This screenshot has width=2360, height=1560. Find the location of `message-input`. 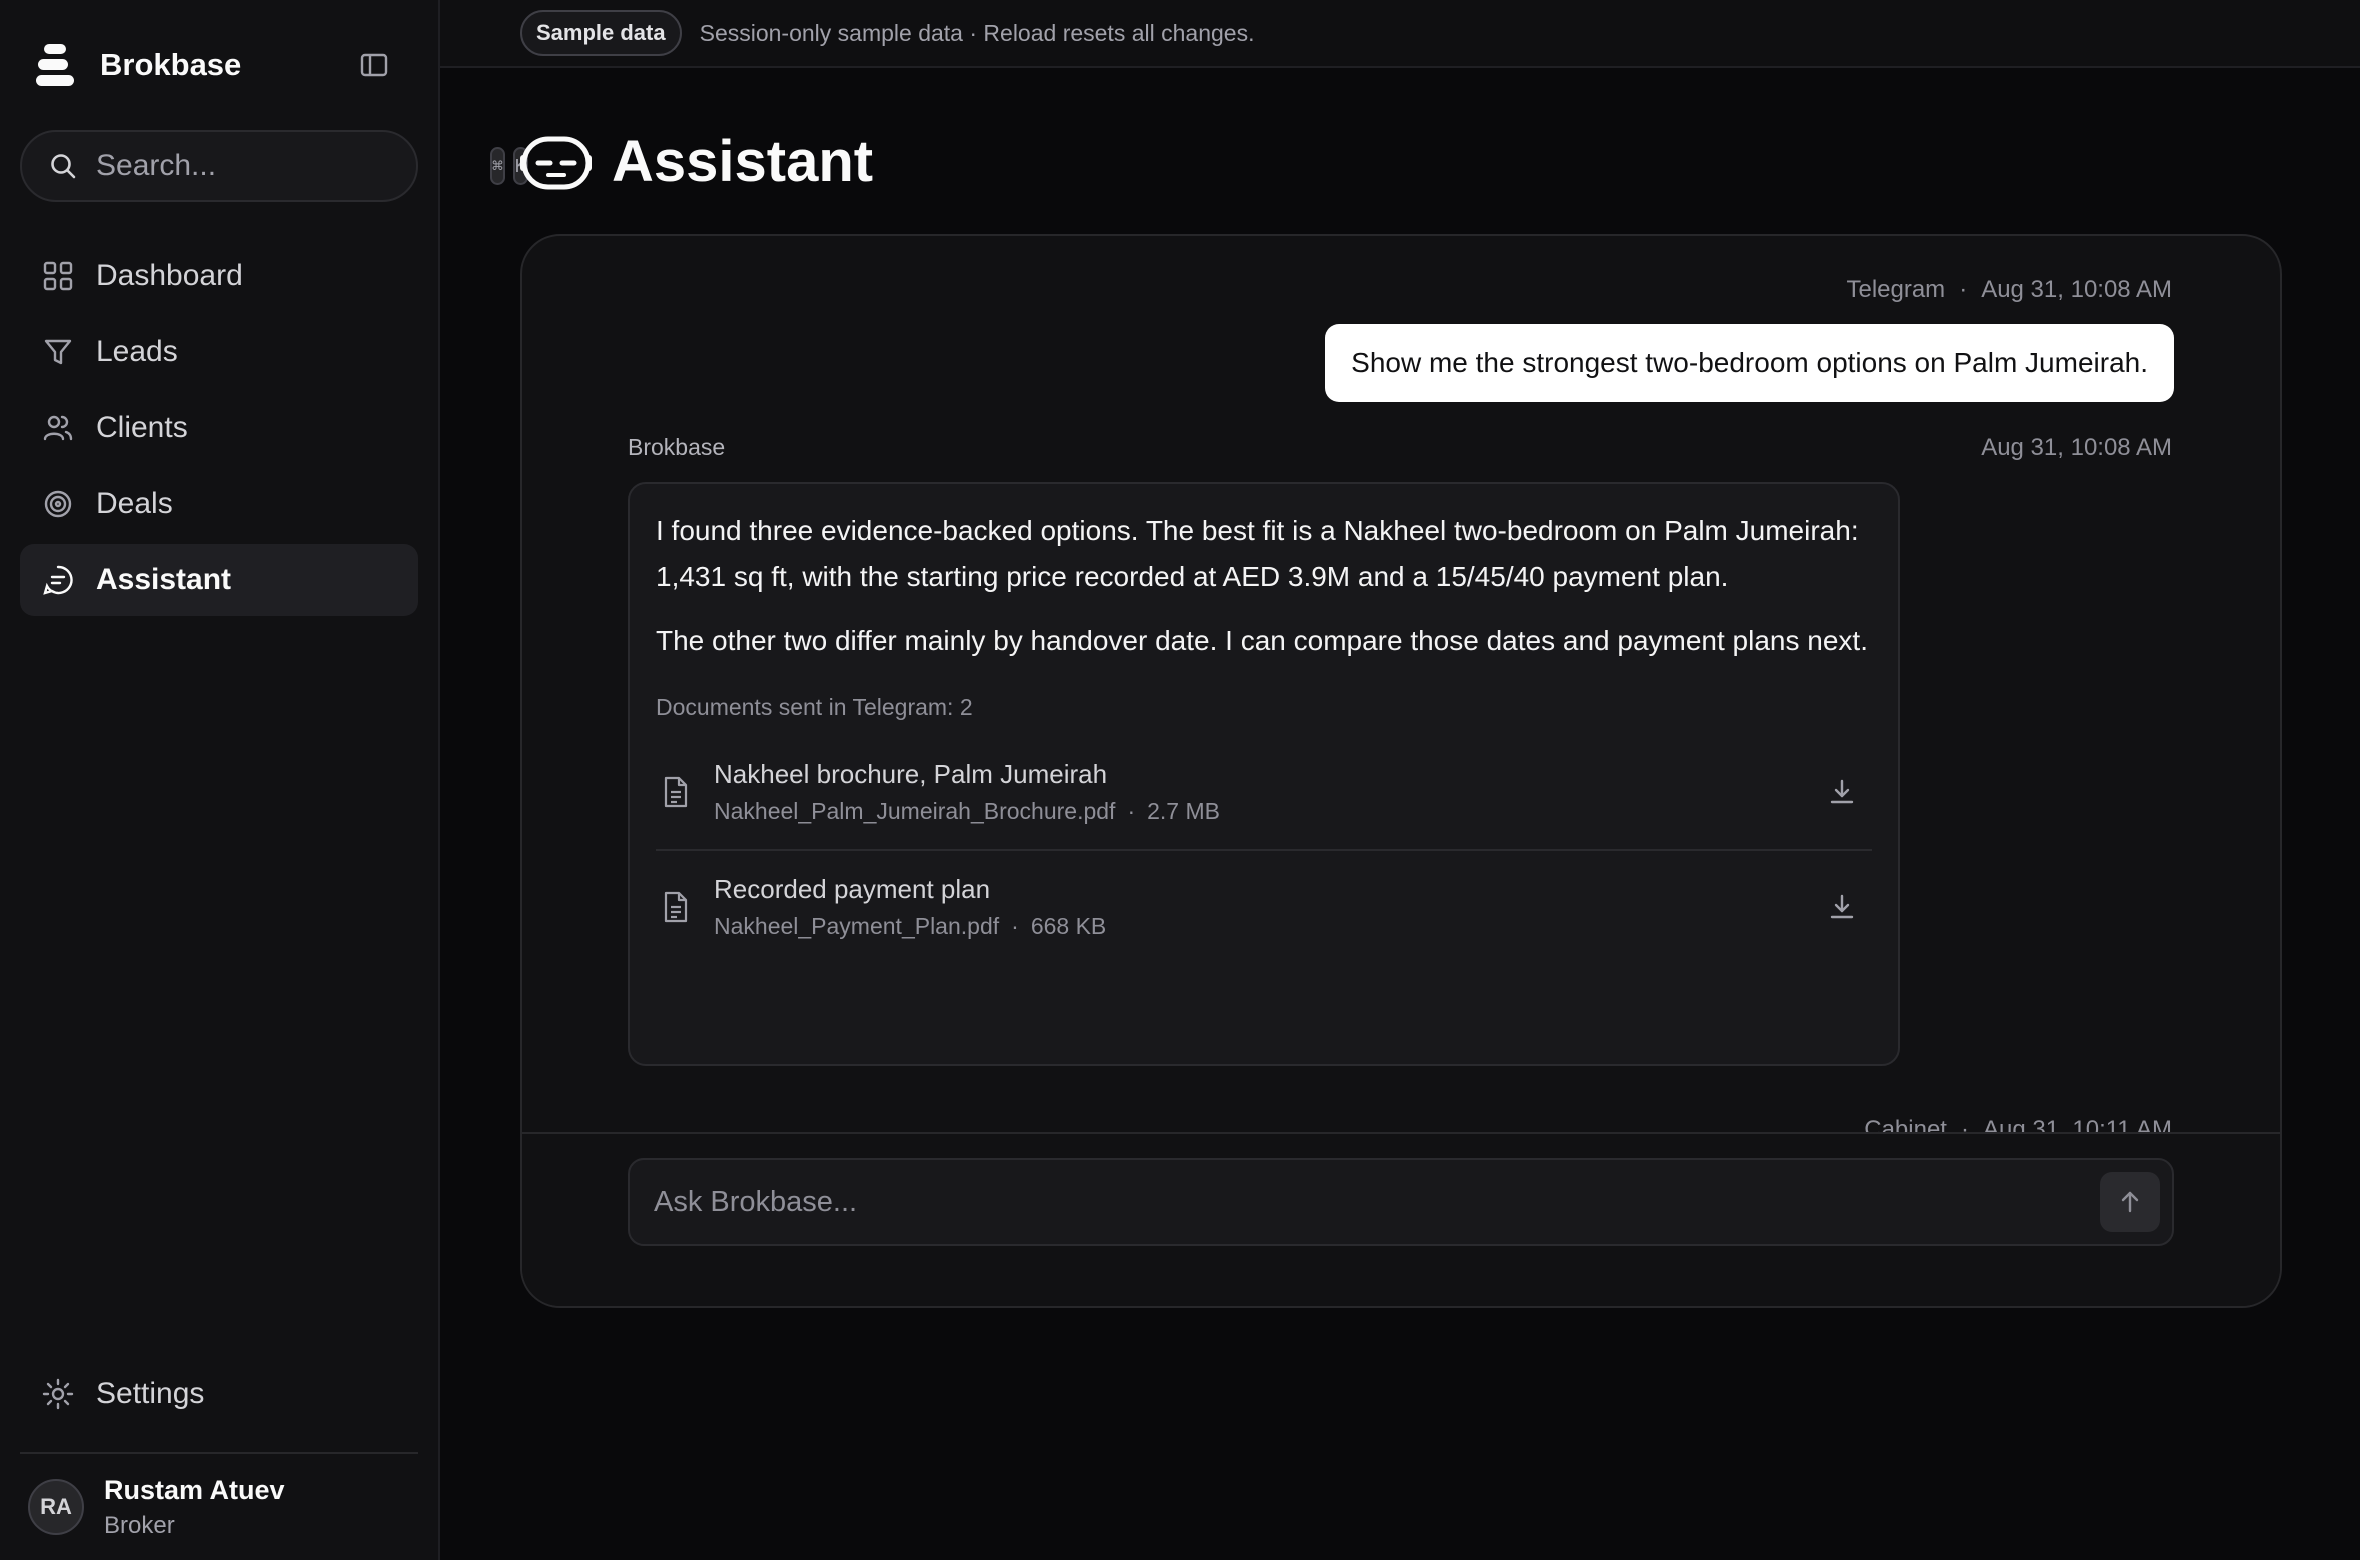

message-input is located at coordinates (1377, 1202).